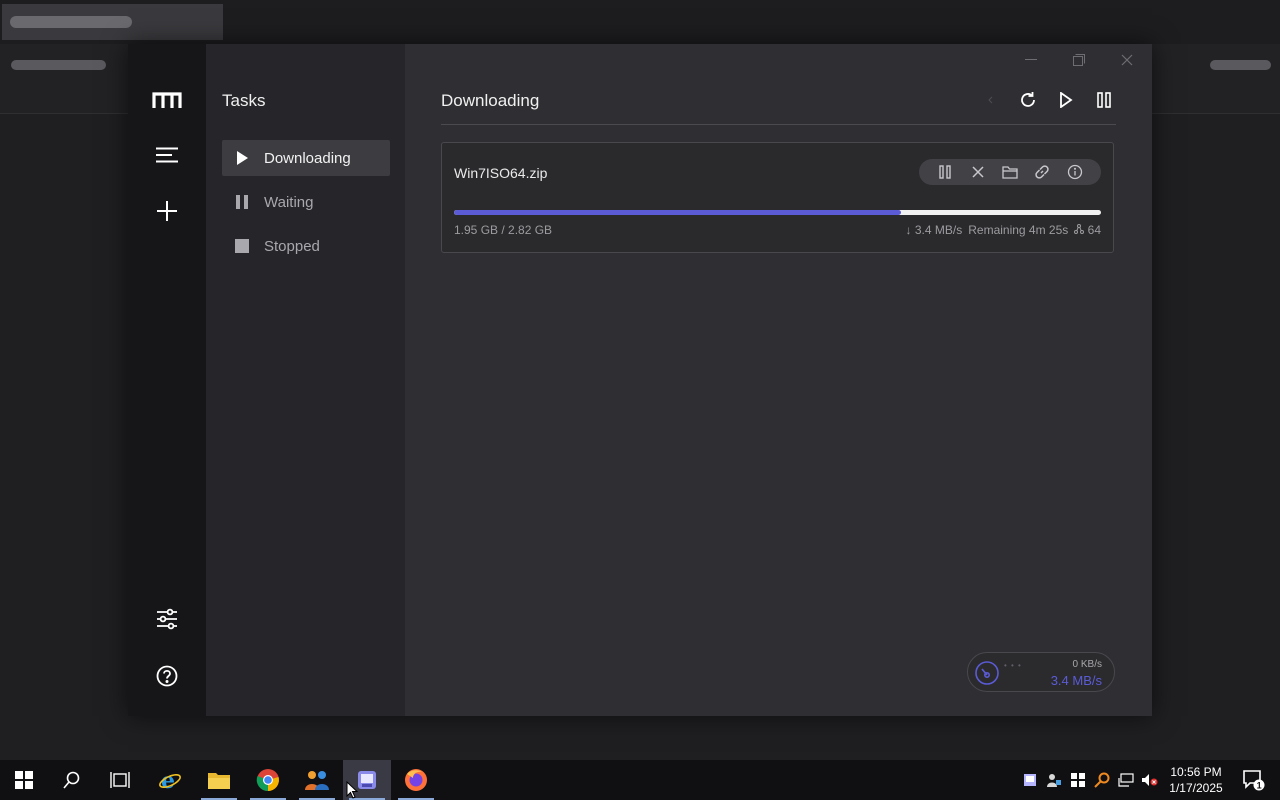  What do you see at coordinates (167, 380) in the screenshot?
I see `side-rail` at bounding box center [167, 380].